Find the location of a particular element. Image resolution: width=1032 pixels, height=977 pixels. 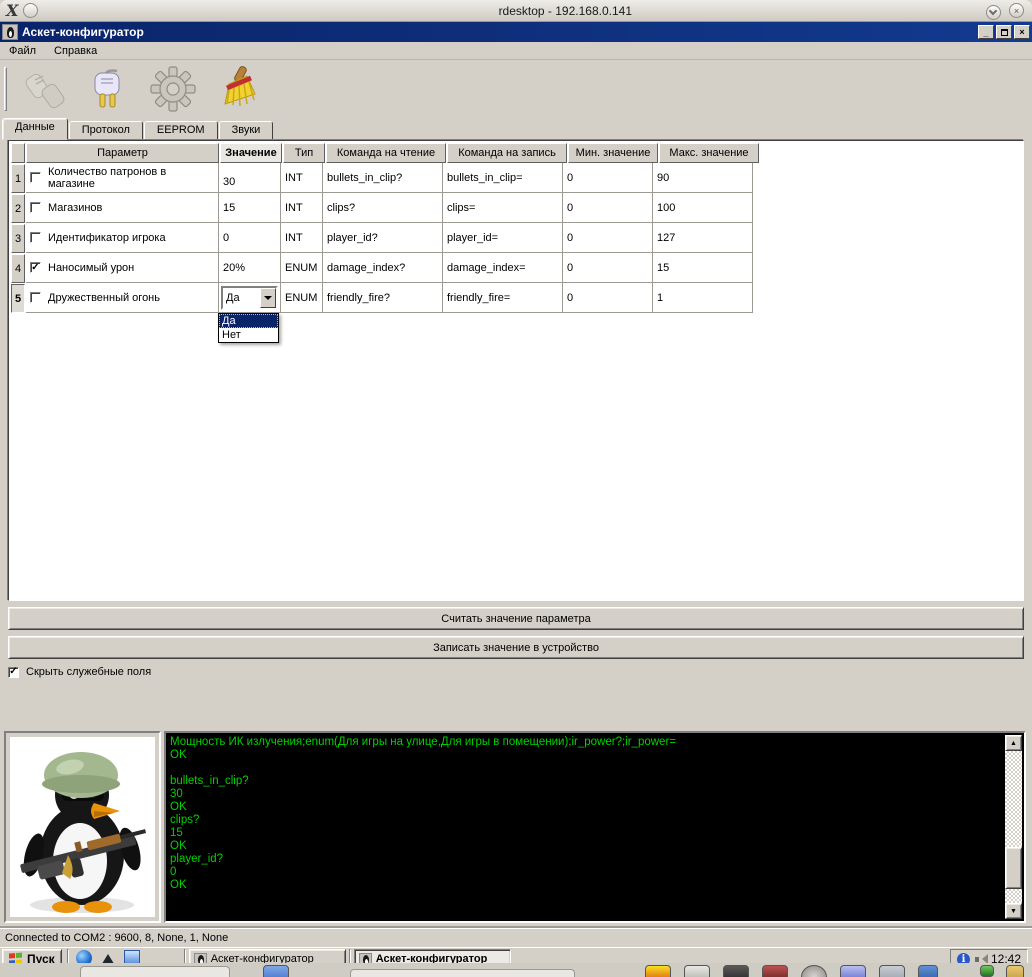

param-cell: ✓ Наносимый урон is located at coordinates (122, 268).